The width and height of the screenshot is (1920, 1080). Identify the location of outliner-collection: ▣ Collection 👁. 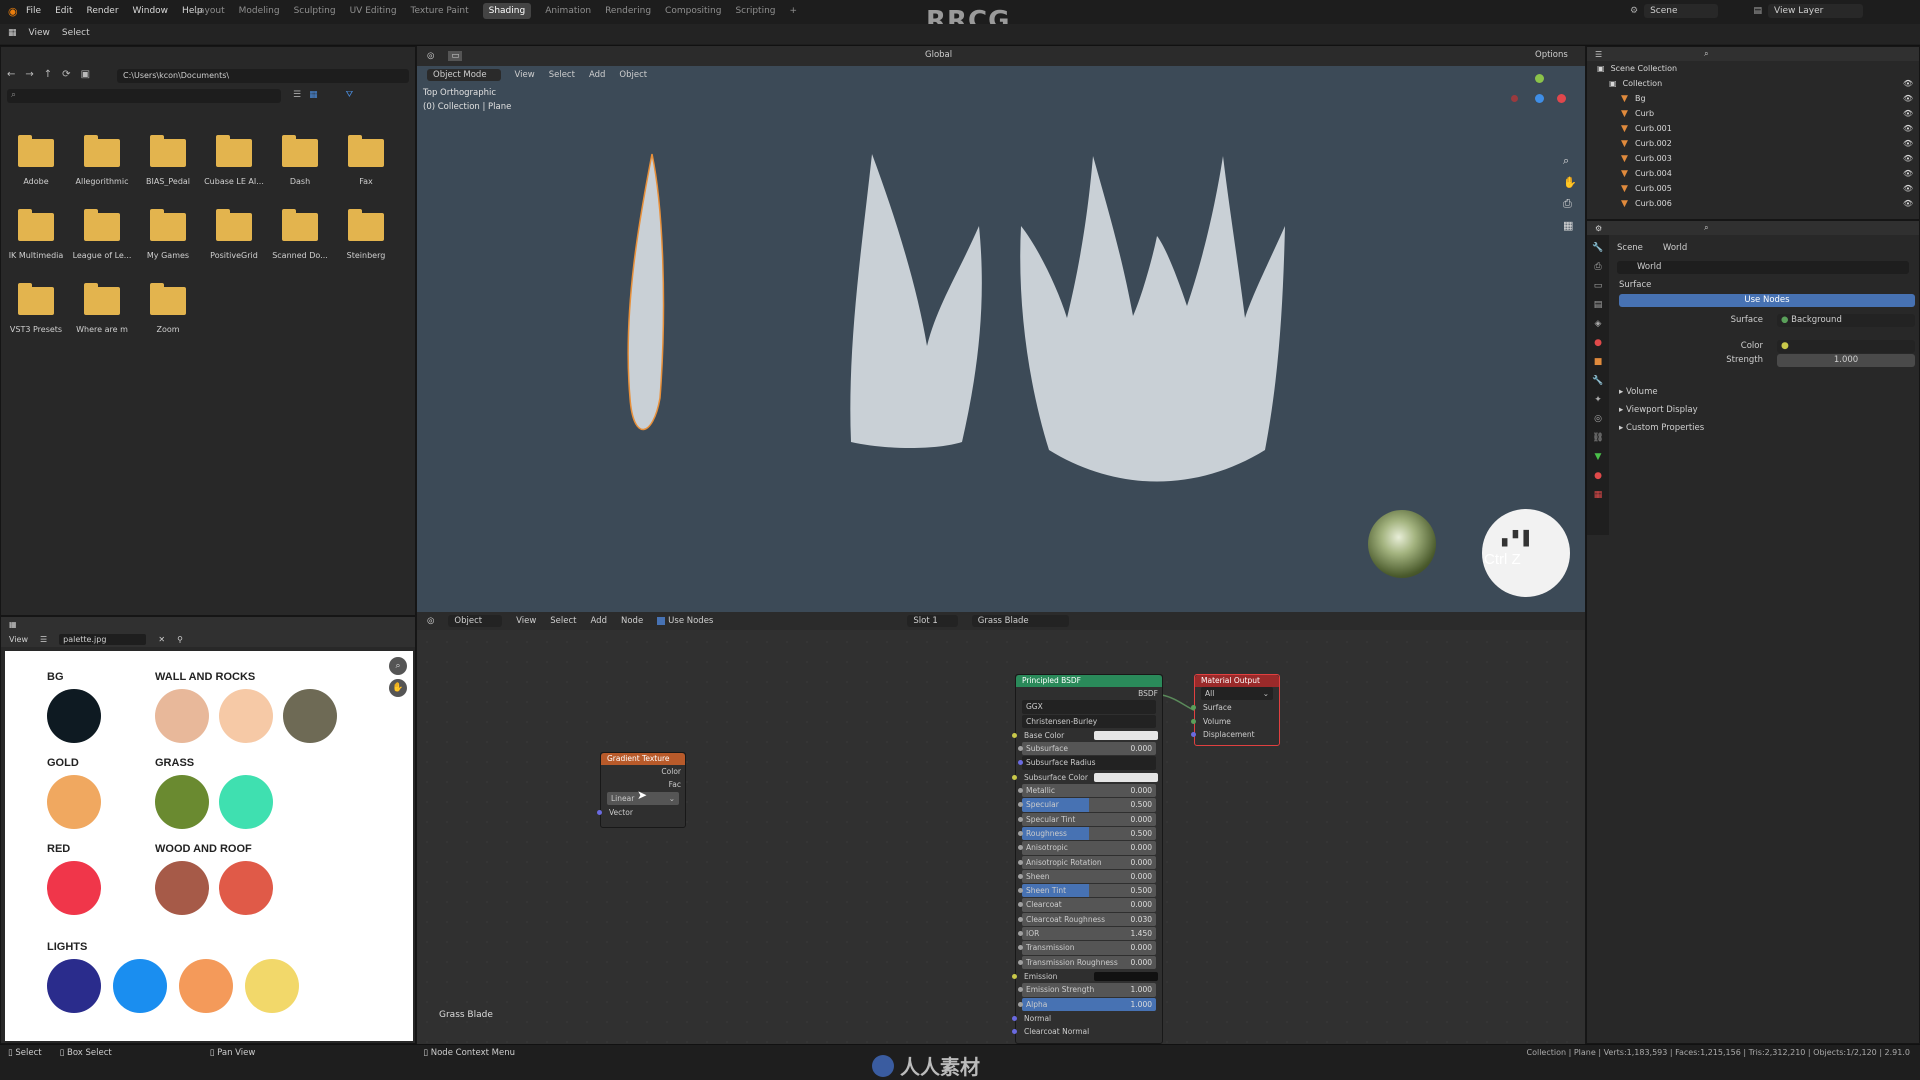
(1753, 83).